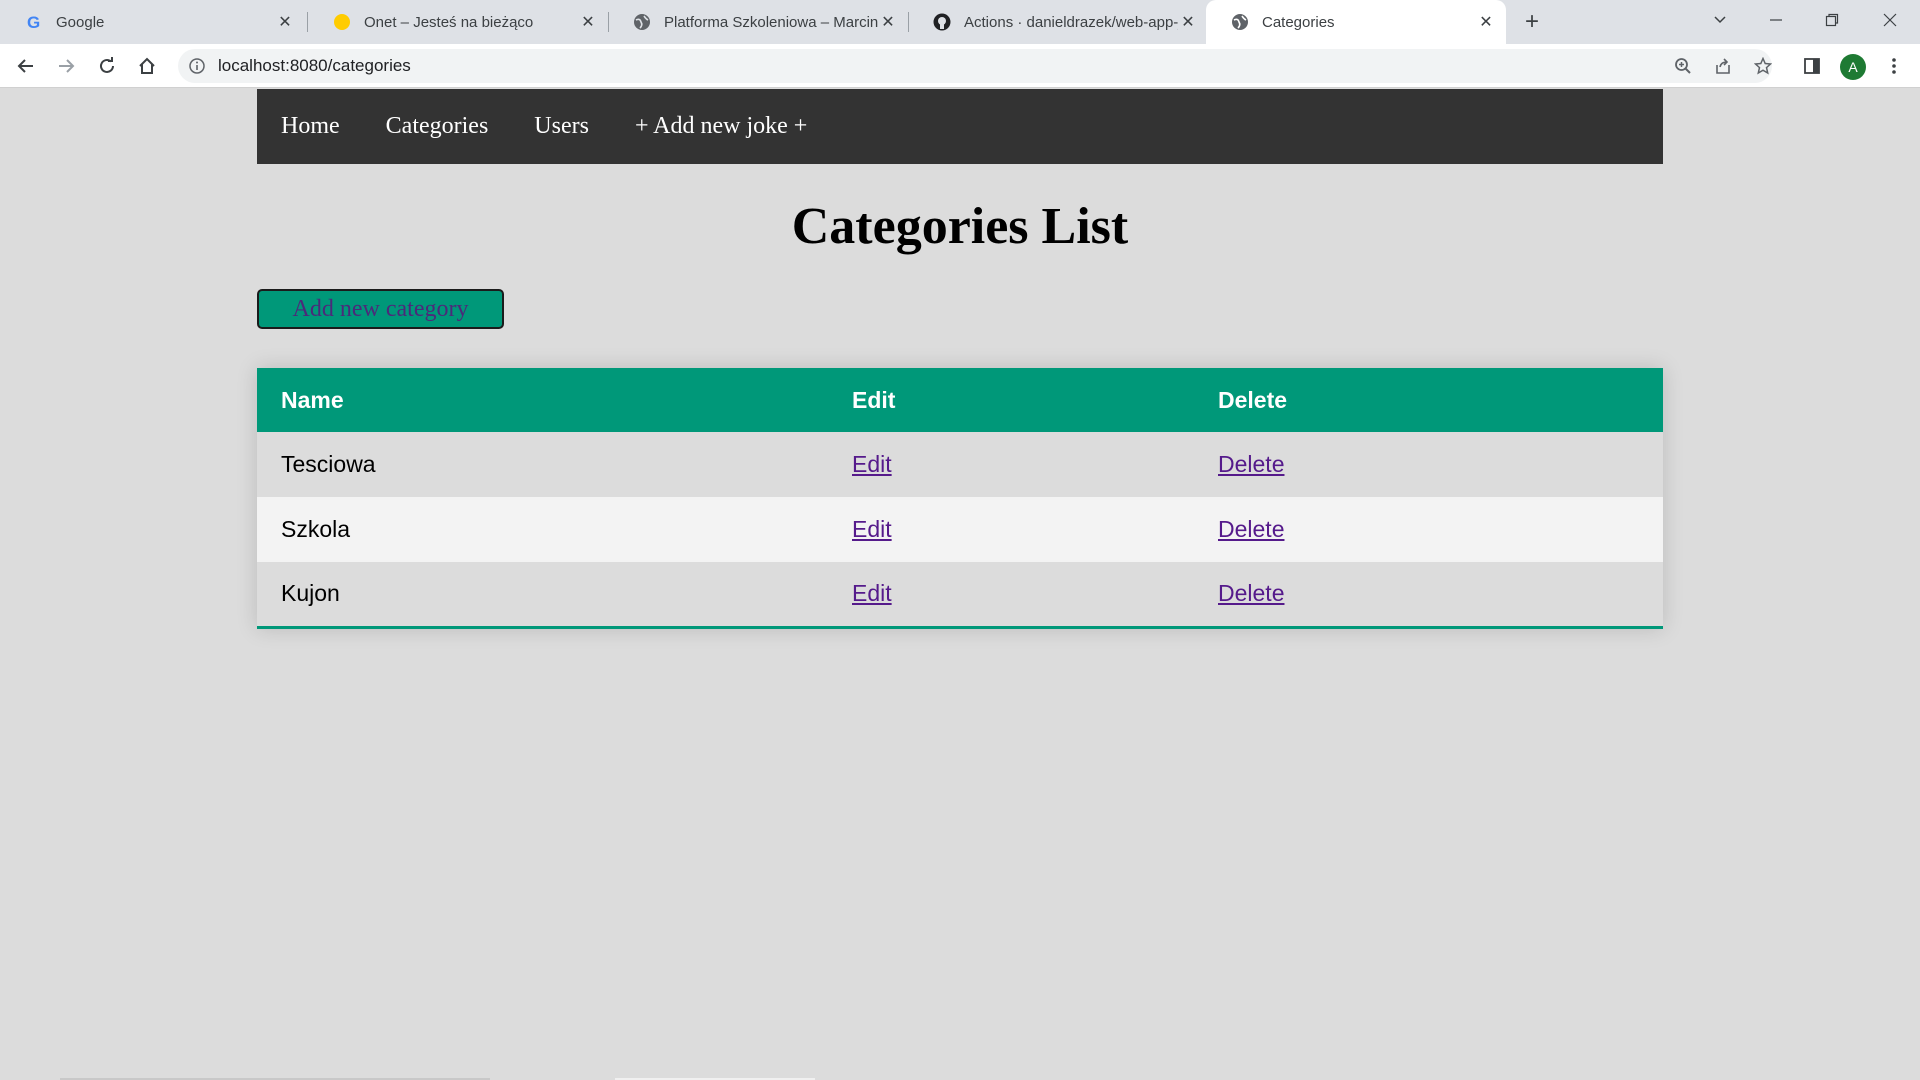 The height and width of the screenshot is (1080, 1920). What do you see at coordinates (960, 226) in the screenshot?
I see `page-title: Categories List` at bounding box center [960, 226].